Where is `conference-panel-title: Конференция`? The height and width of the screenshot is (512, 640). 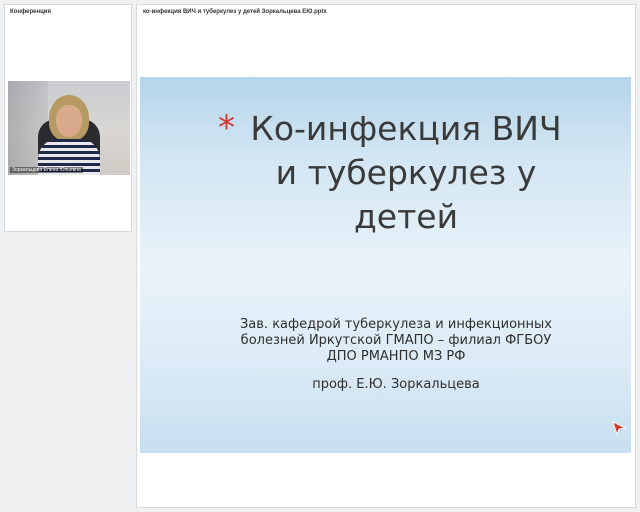 conference-panel-title: Конференция is located at coordinates (30, 12).